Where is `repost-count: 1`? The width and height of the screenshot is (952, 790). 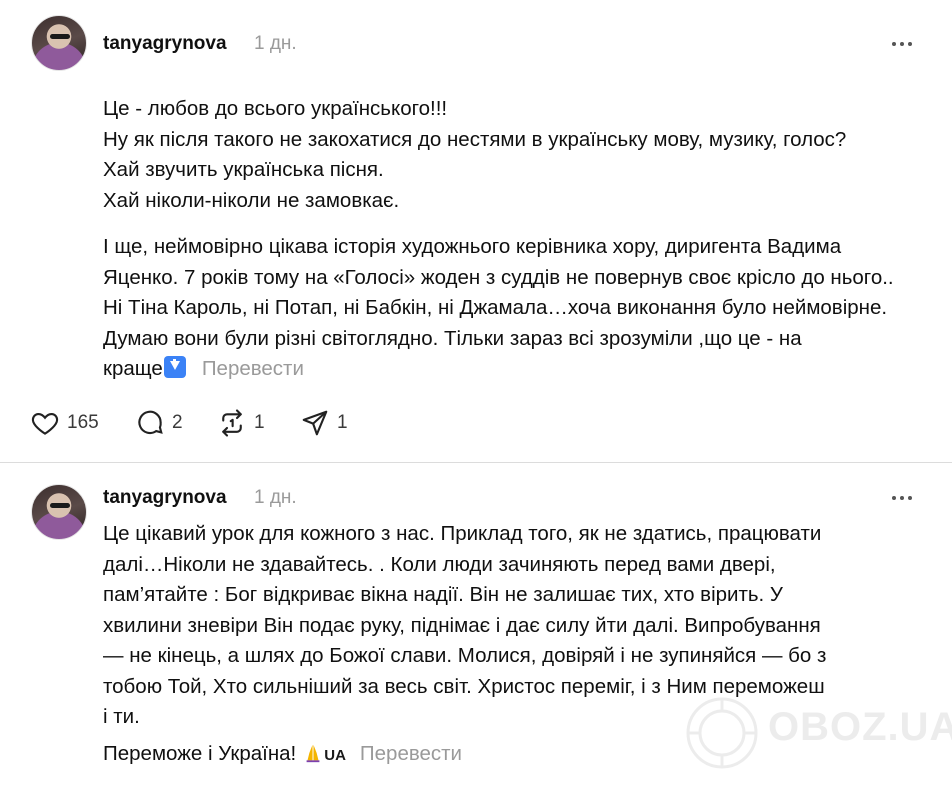
repost-count: 1 is located at coordinates (259, 422).